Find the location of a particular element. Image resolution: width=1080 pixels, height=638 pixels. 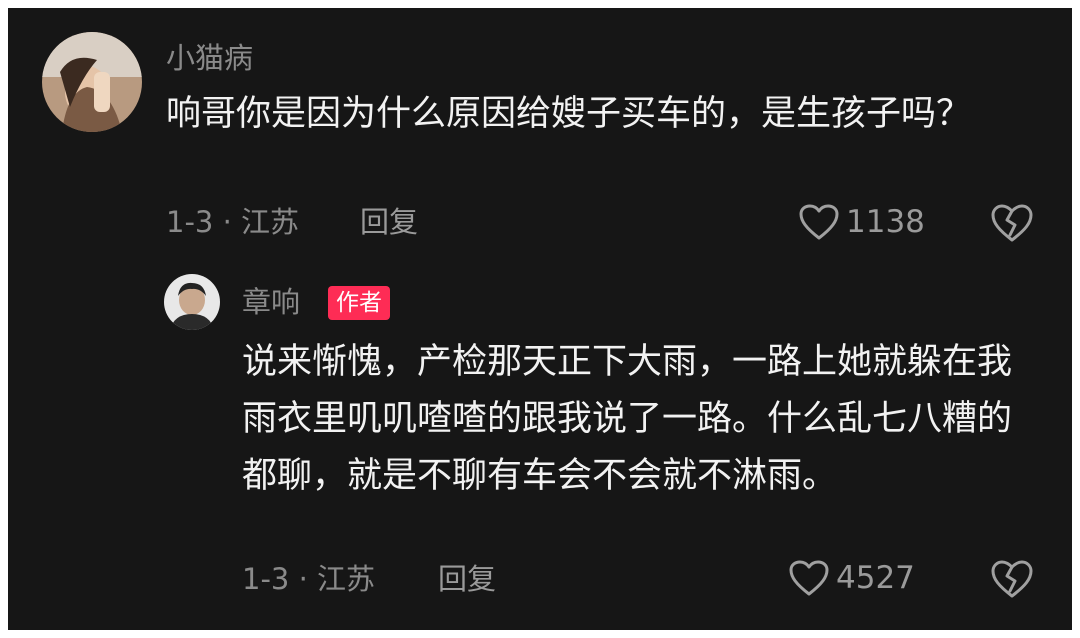

comment-username: 小猫病 is located at coordinates (209, 58).